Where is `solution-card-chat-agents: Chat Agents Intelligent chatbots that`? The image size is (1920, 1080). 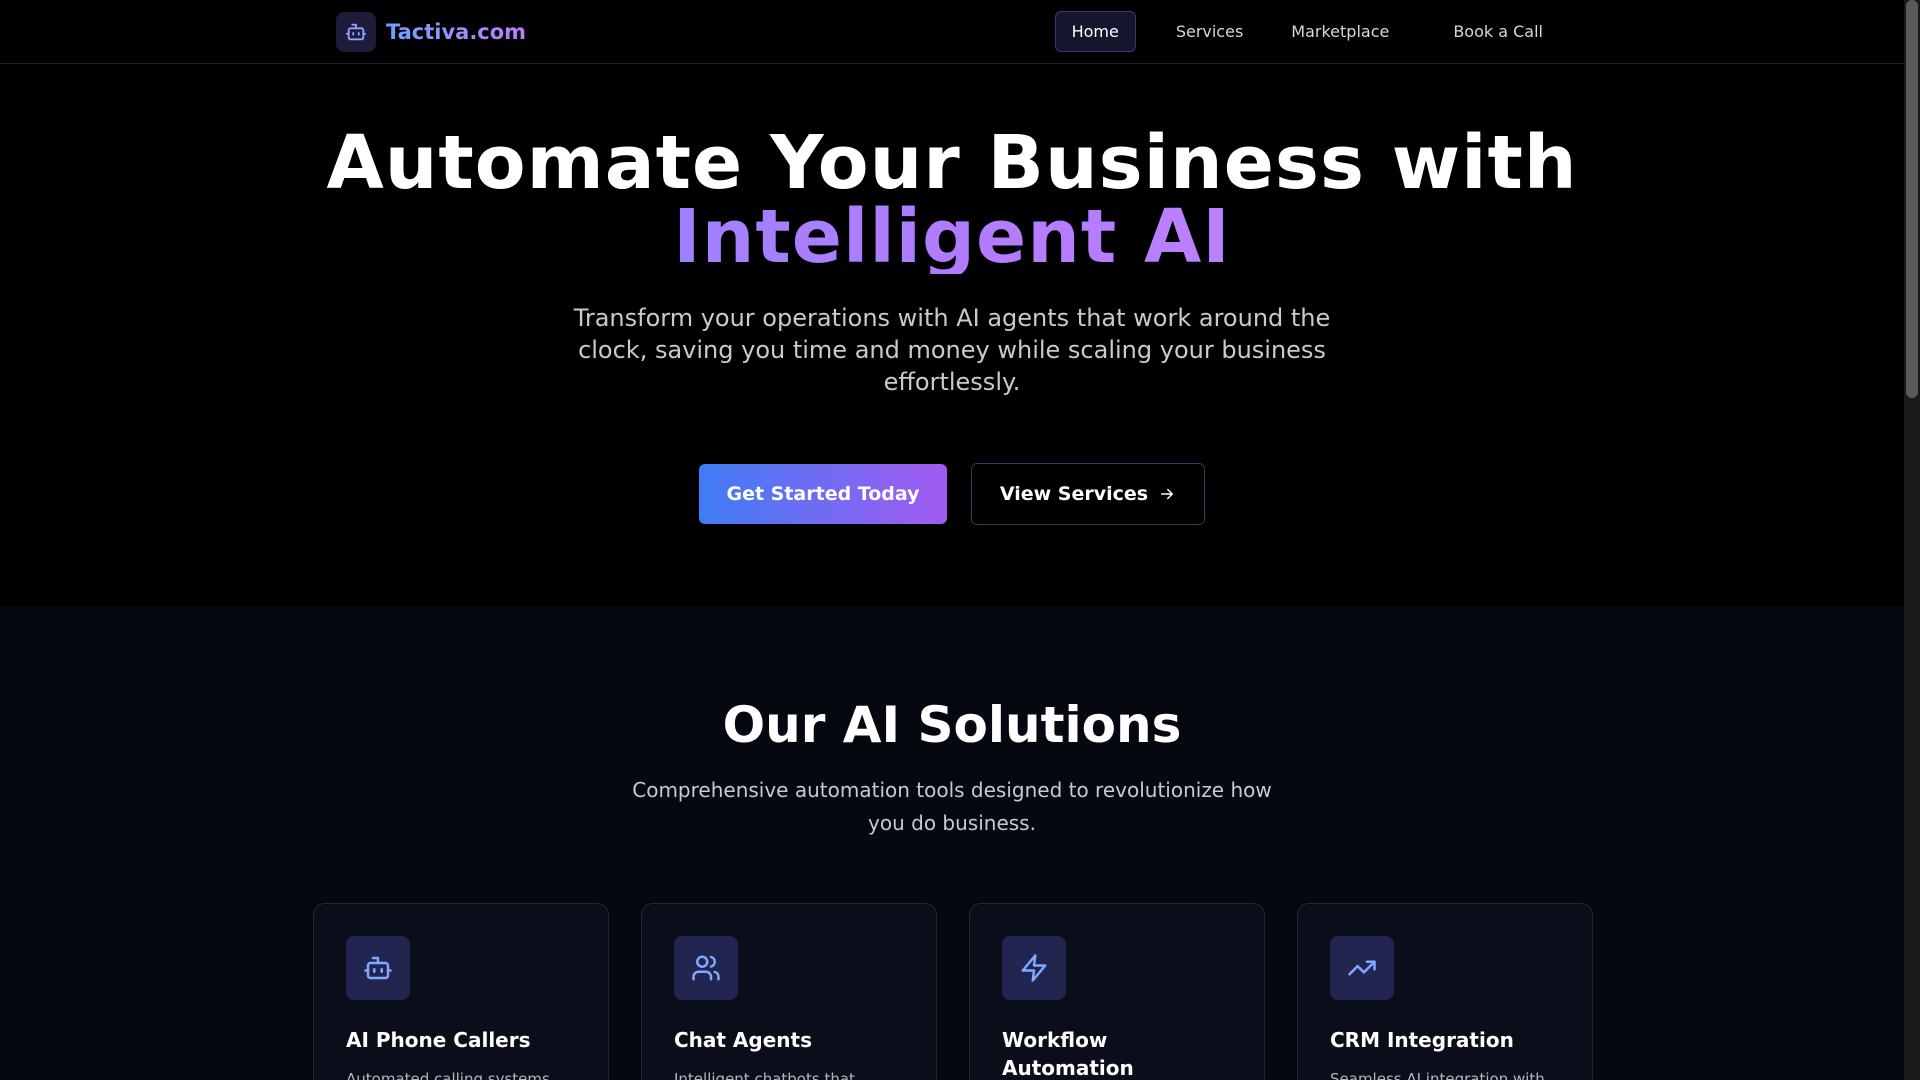 solution-card-chat-agents: Chat Agents Intelligent chatbots that is located at coordinates (789, 991).